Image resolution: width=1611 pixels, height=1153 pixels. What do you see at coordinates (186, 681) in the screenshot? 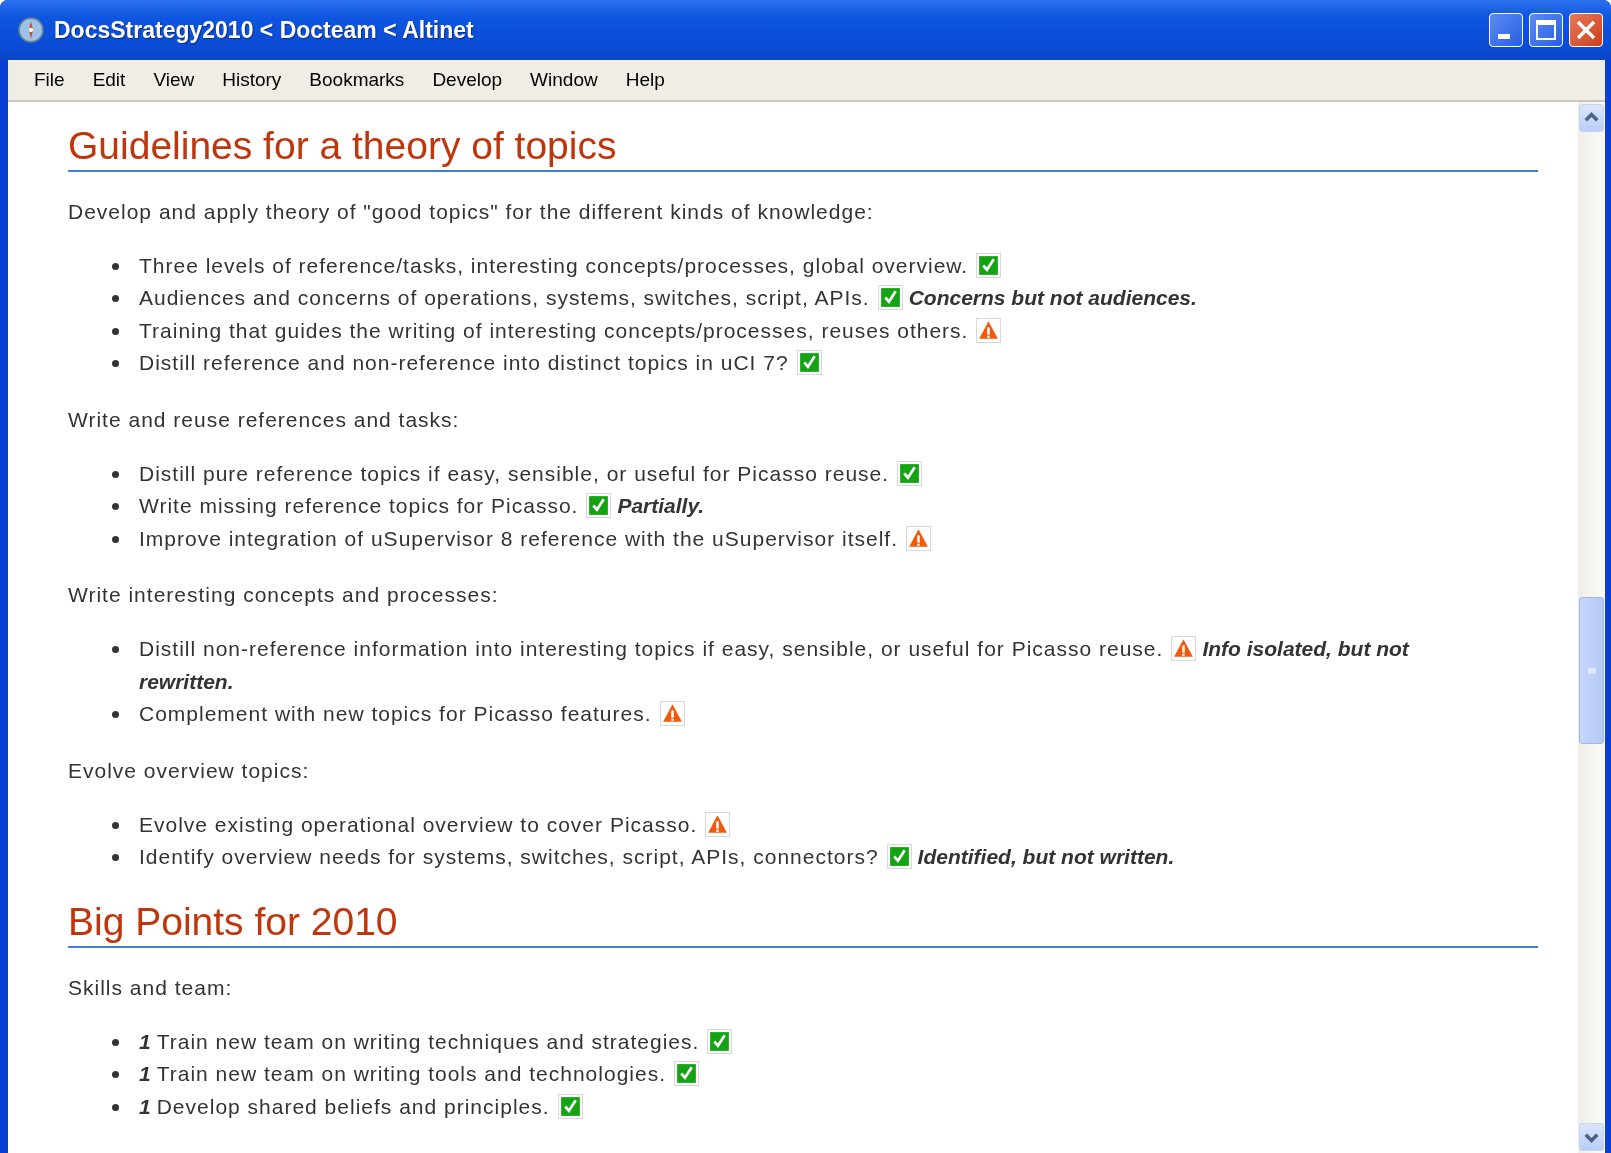
I see `status-note: rewritten.` at bounding box center [186, 681].